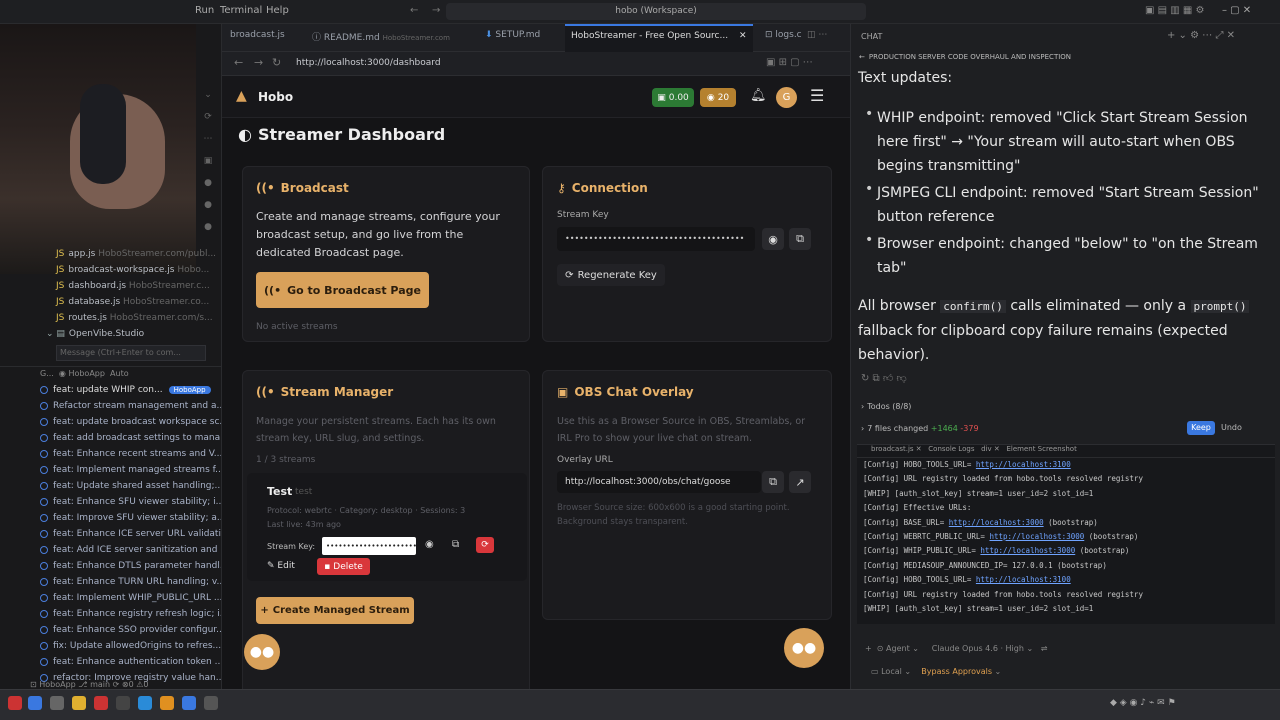  I want to click on url-input: http://localhost:3000/dashboard, so click(368, 63).